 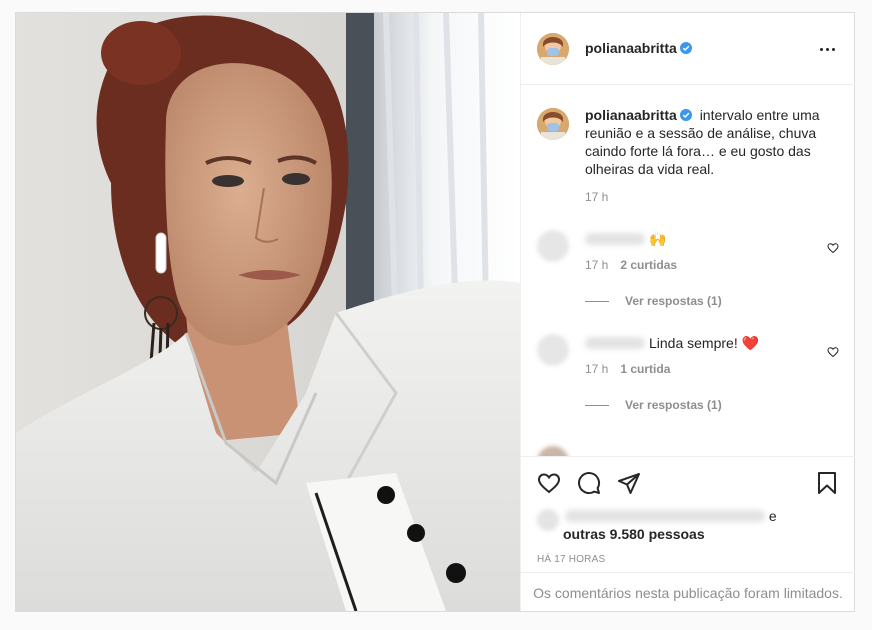 What do you see at coordinates (704, 343) in the screenshot?
I see `comment-body: Linda sempre! ❤️` at bounding box center [704, 343].